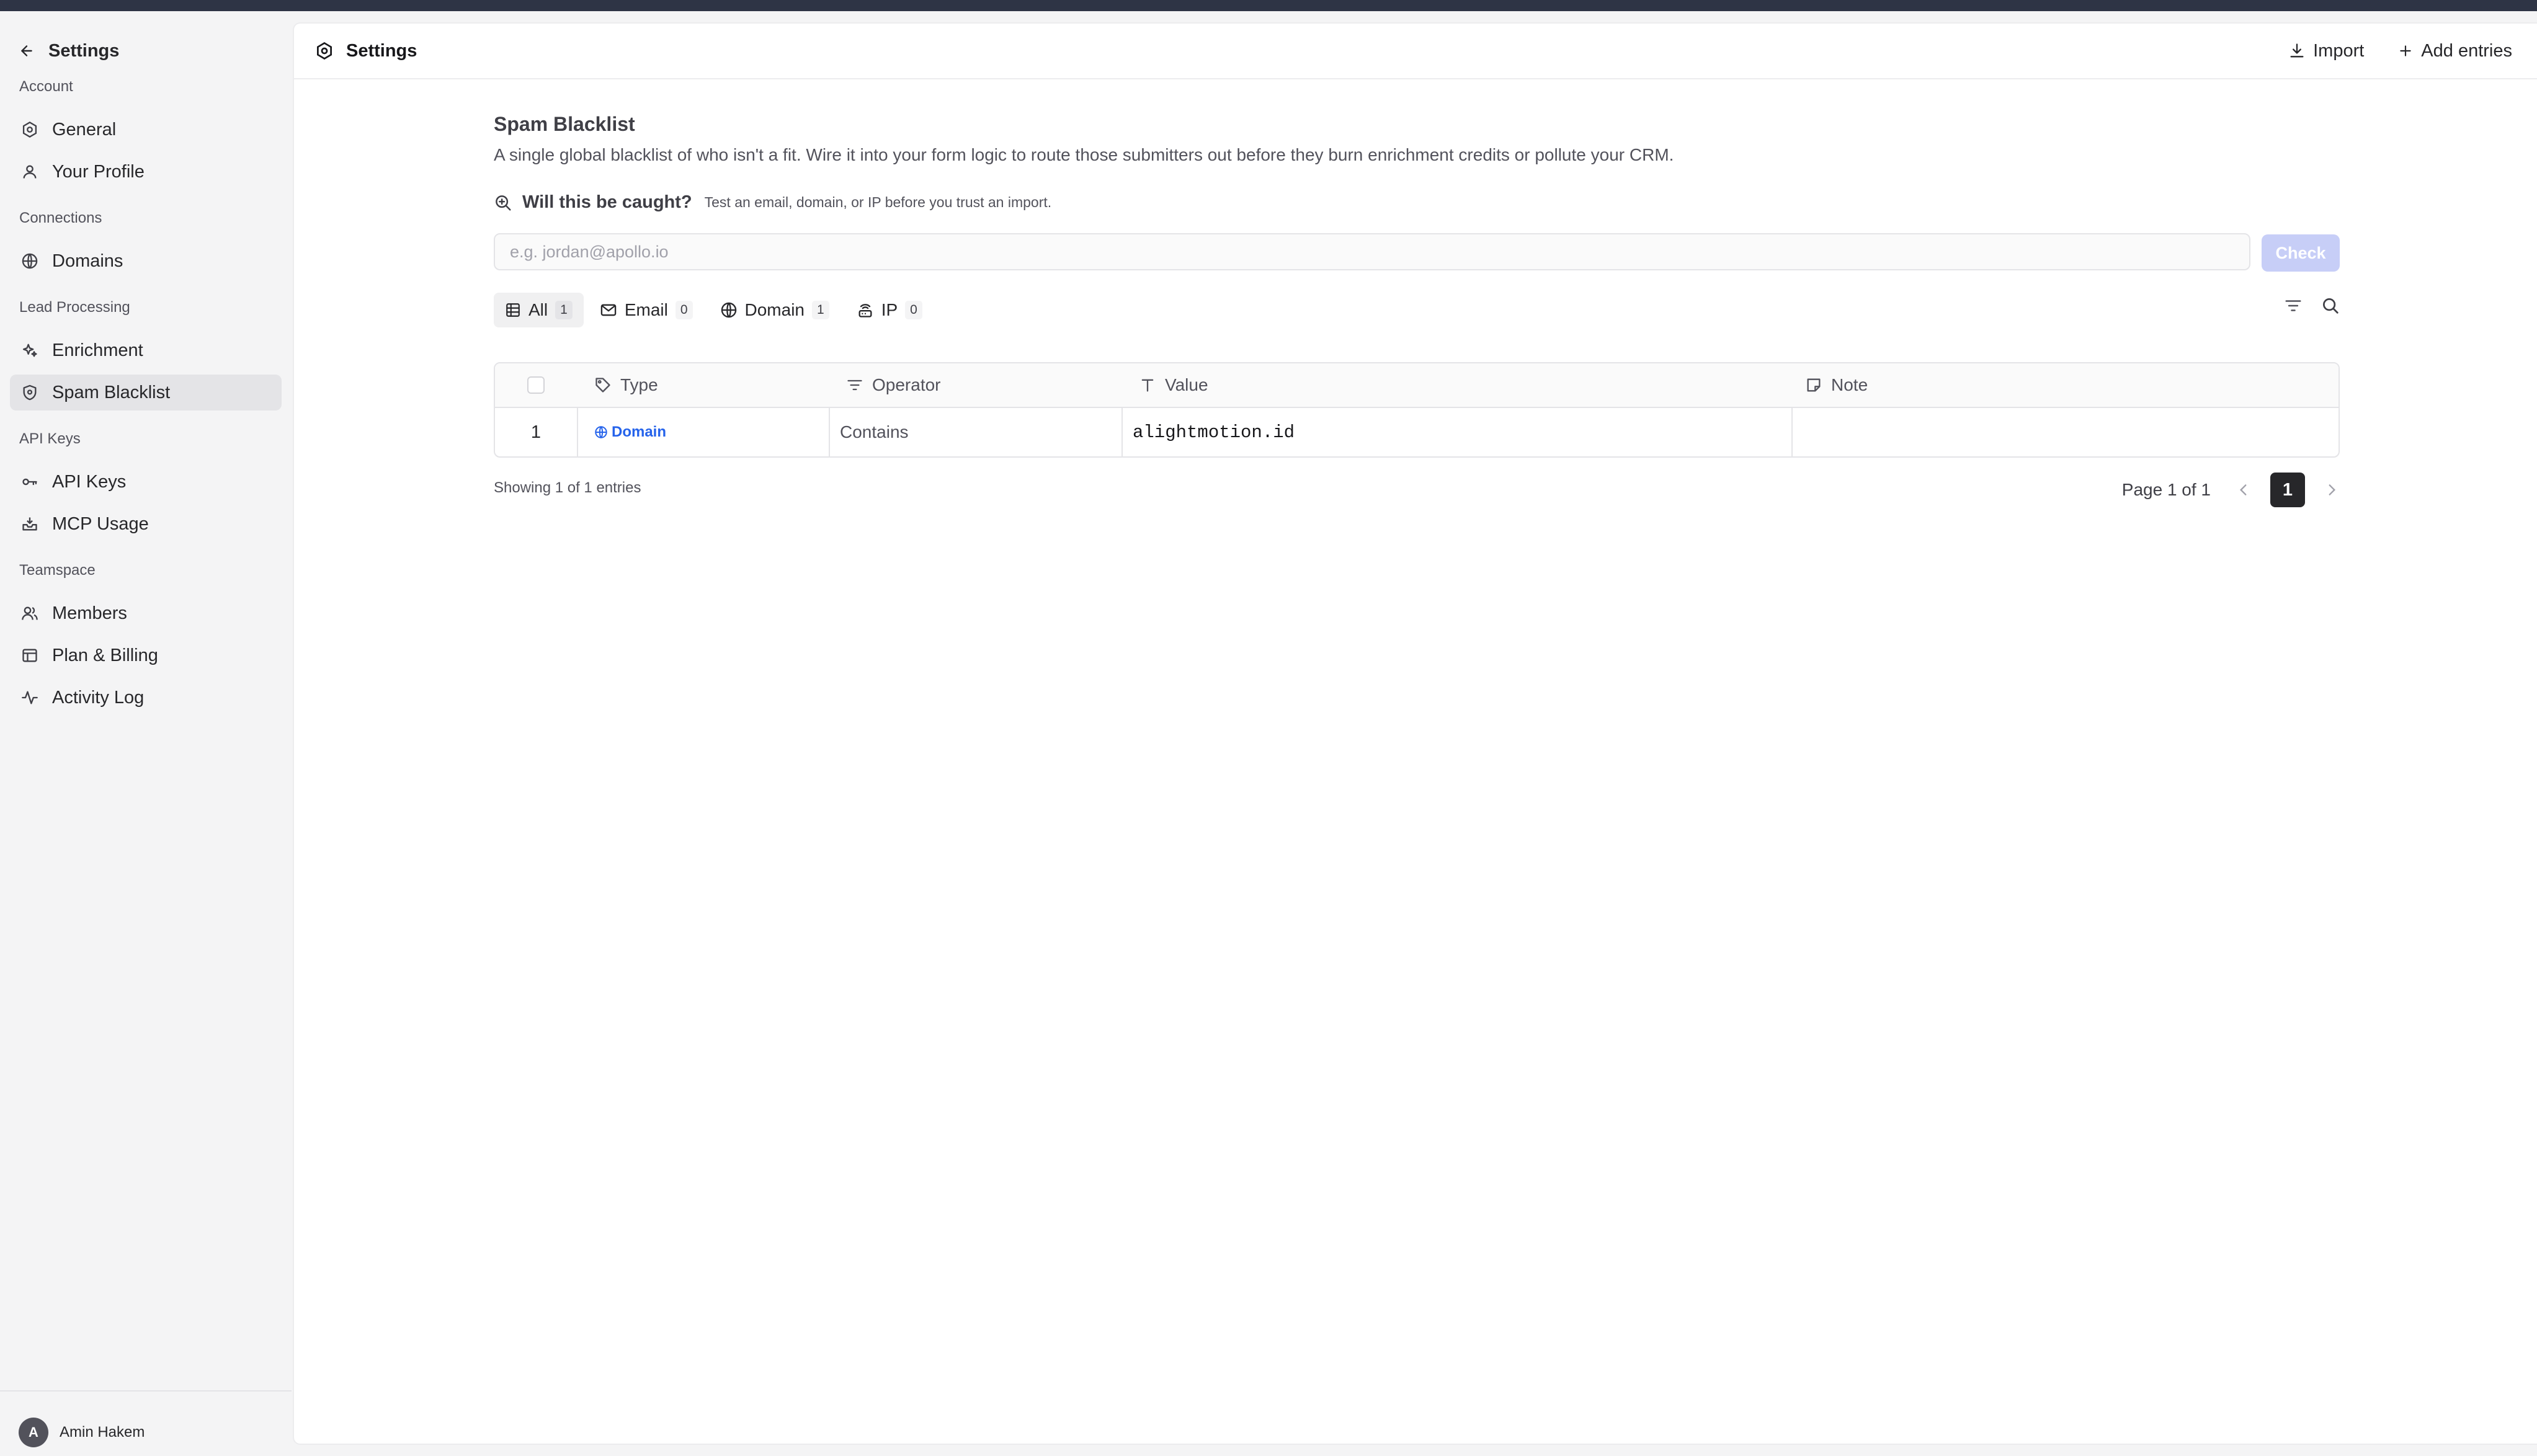 The height and width of the screenshot is (1456, 2537). What do you see at coordinates (101, 524) in the screenshot?
I see `sidebar-item-label: MCP Usage` at bounding box center [101, 524].